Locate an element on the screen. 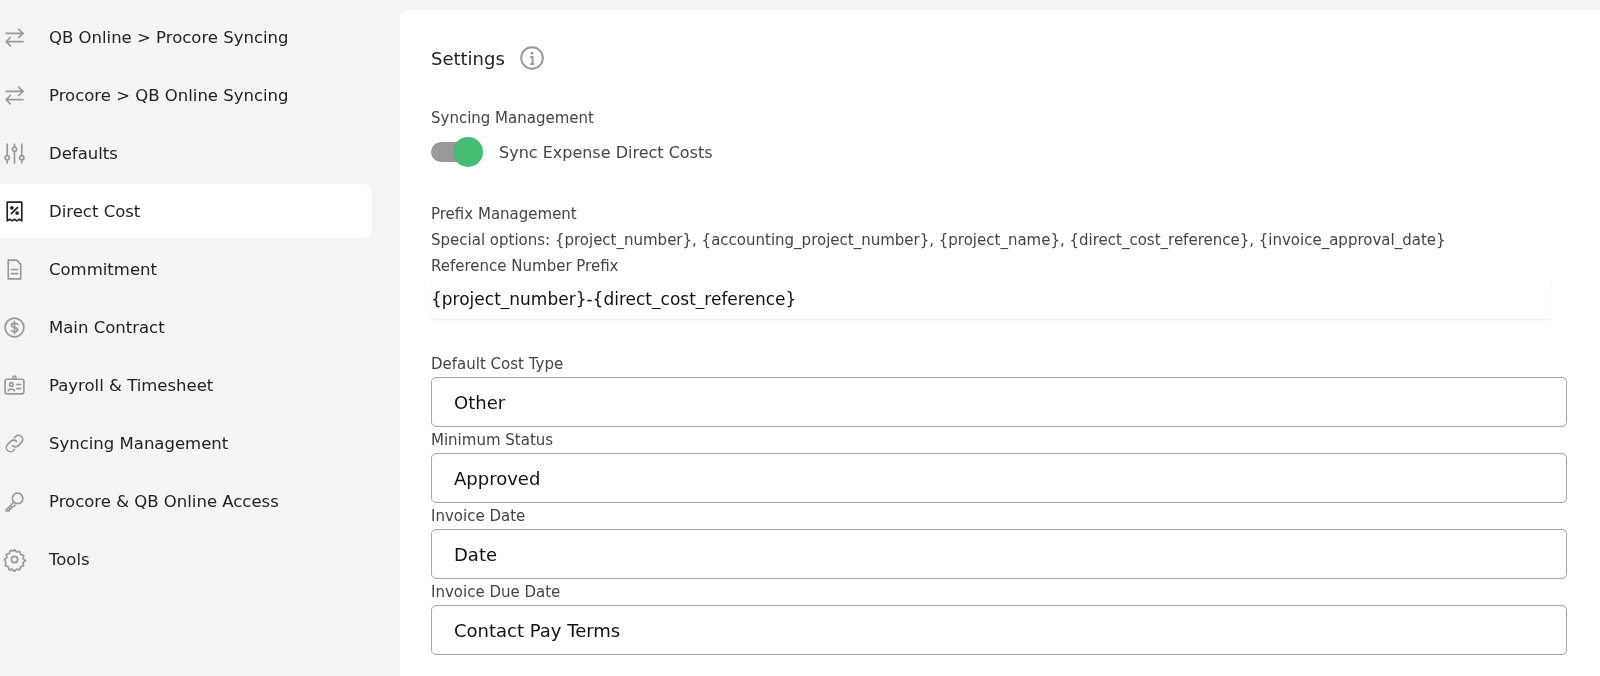 The height and width of the screenshot is (676, 1600). special-options-text: Special options: {project_number}, {accounting_project_number}, {project_name}, {direct_cost_reference}, {invoice_approval_date} is located at coordinates (939, 240).